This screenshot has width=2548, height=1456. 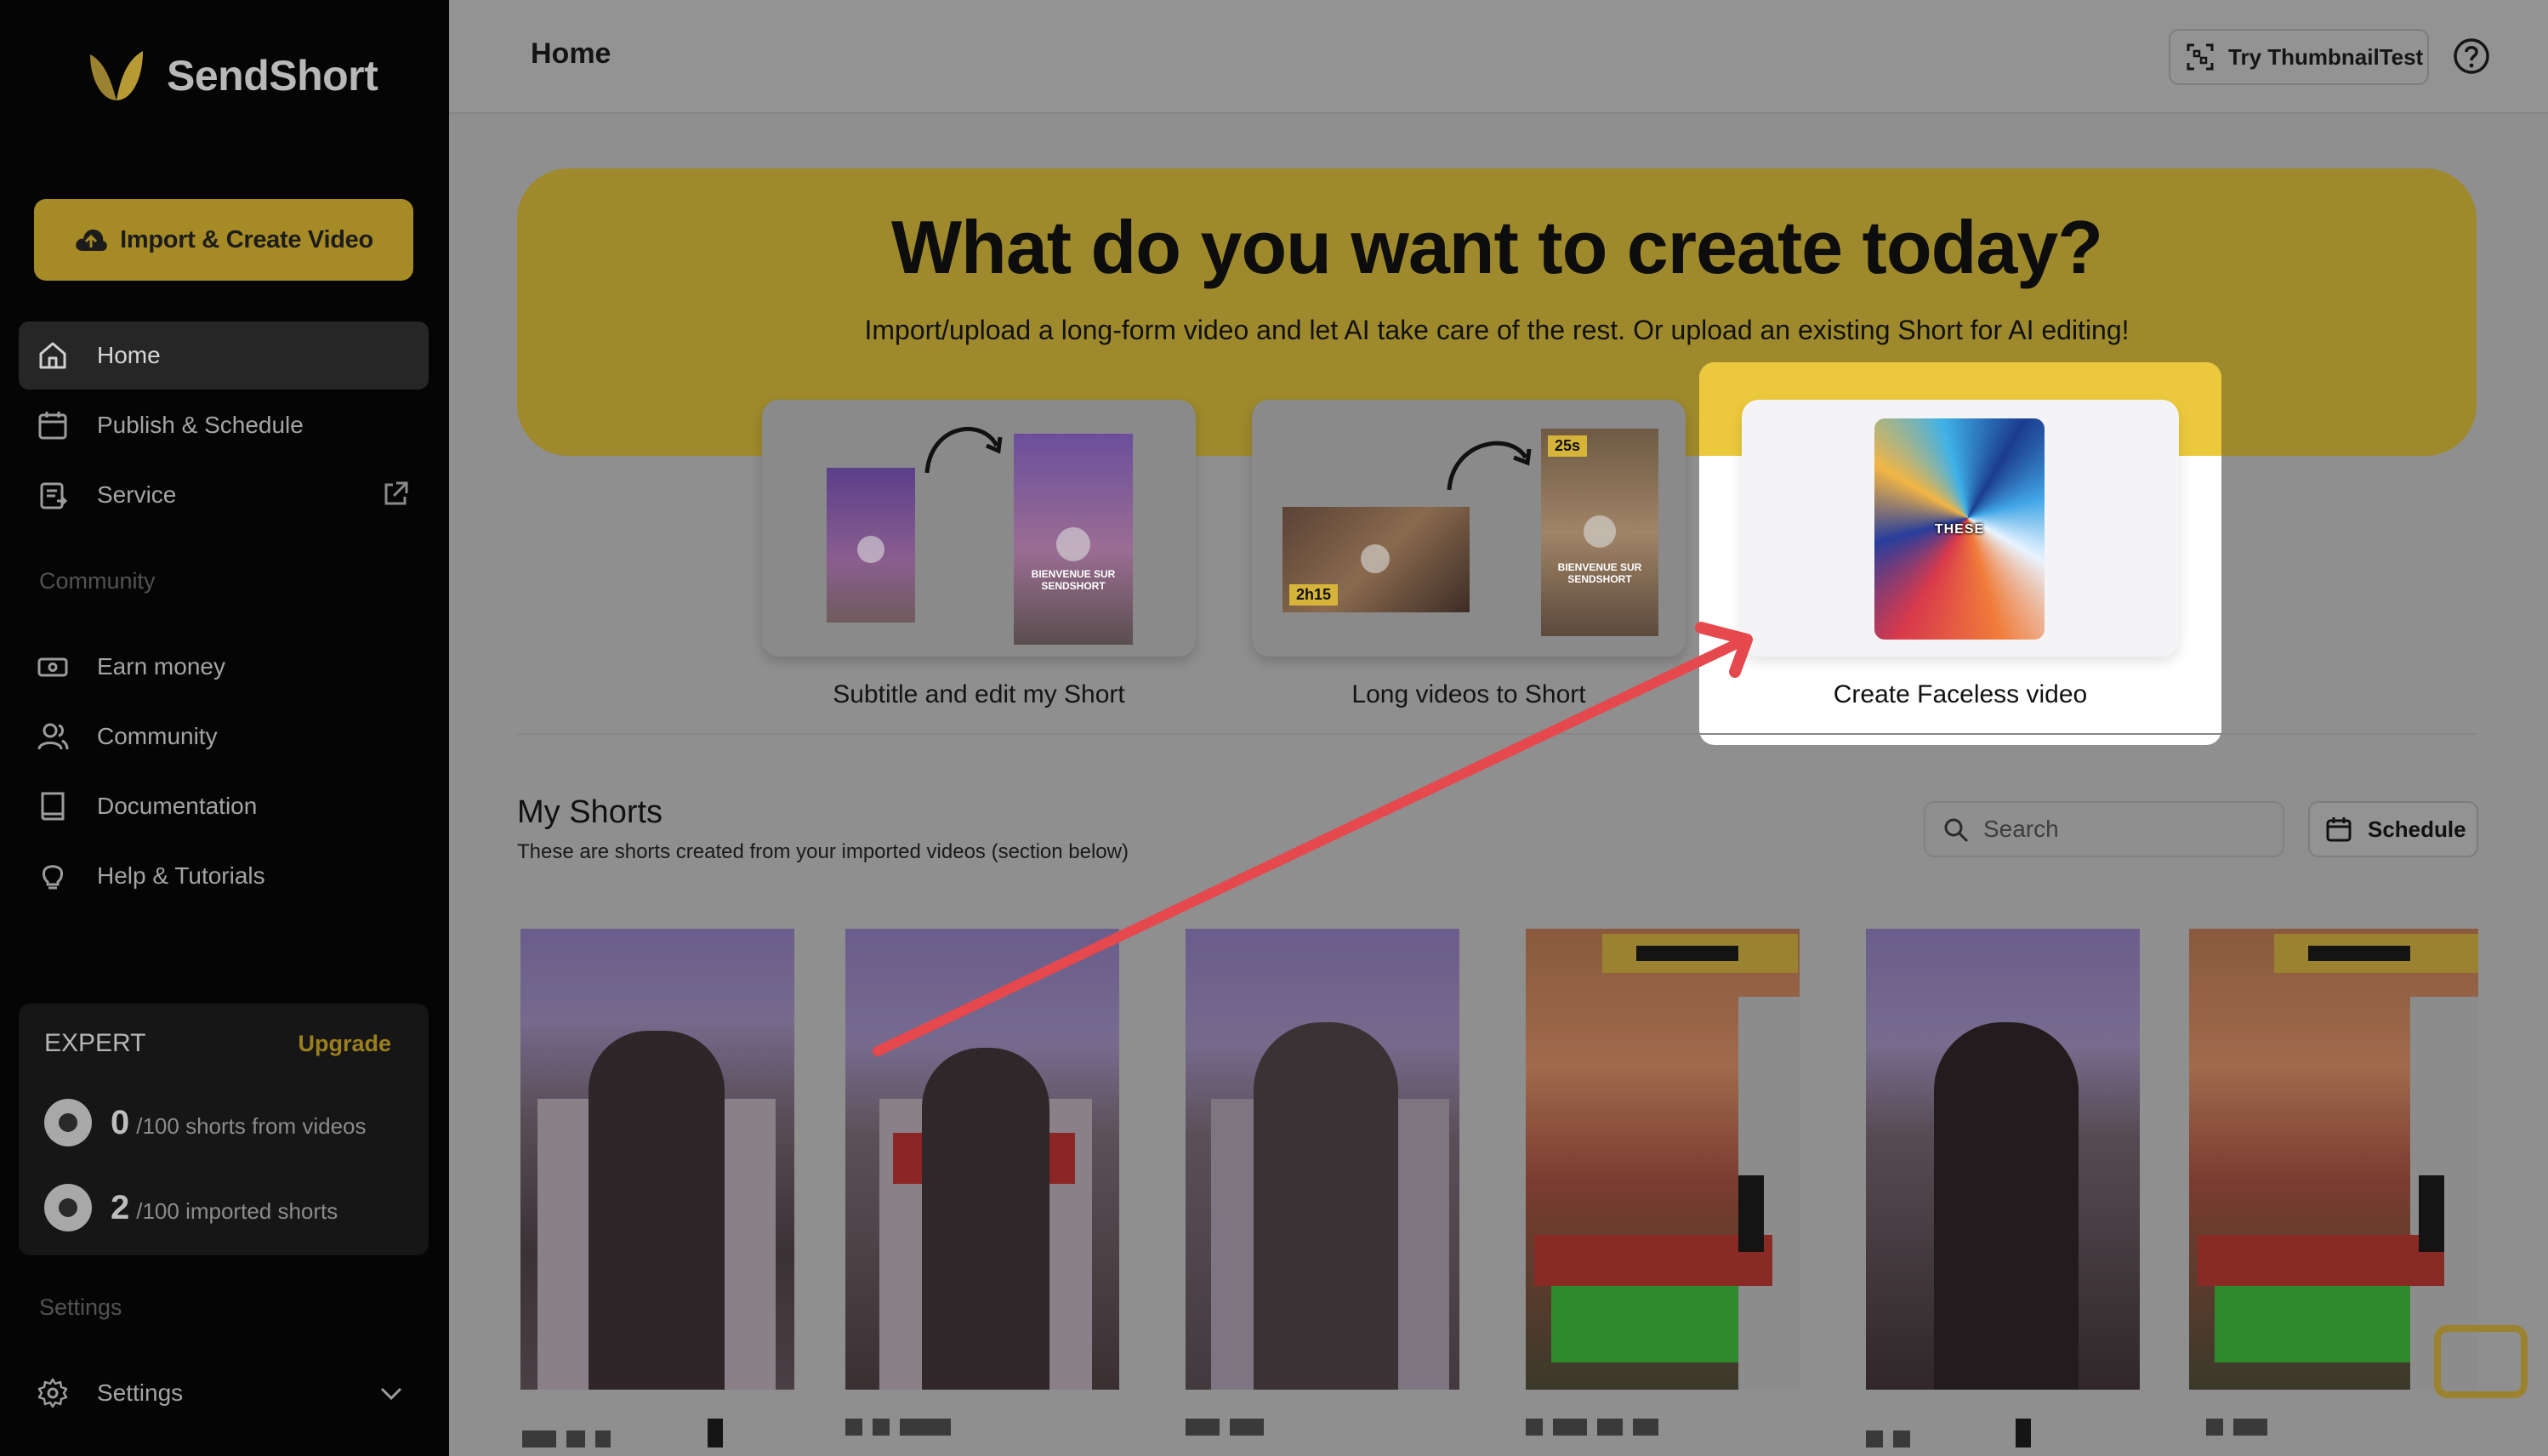 What do you see at coordinates (120, 1207) in the screenshot?
I see `usage-count: 2` at bounding box center [120, 1207].